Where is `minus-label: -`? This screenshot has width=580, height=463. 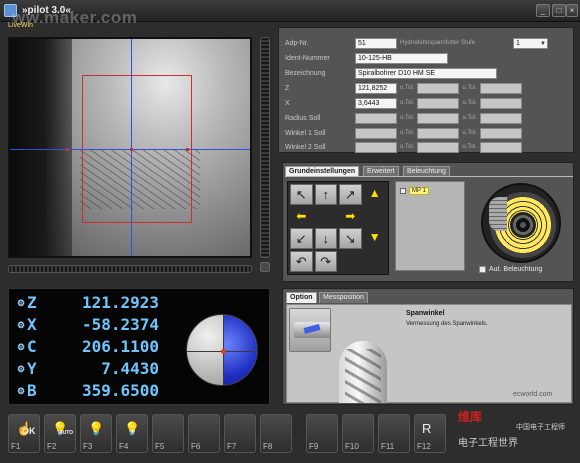
minus-label: - is located at coordinates (95, 431).